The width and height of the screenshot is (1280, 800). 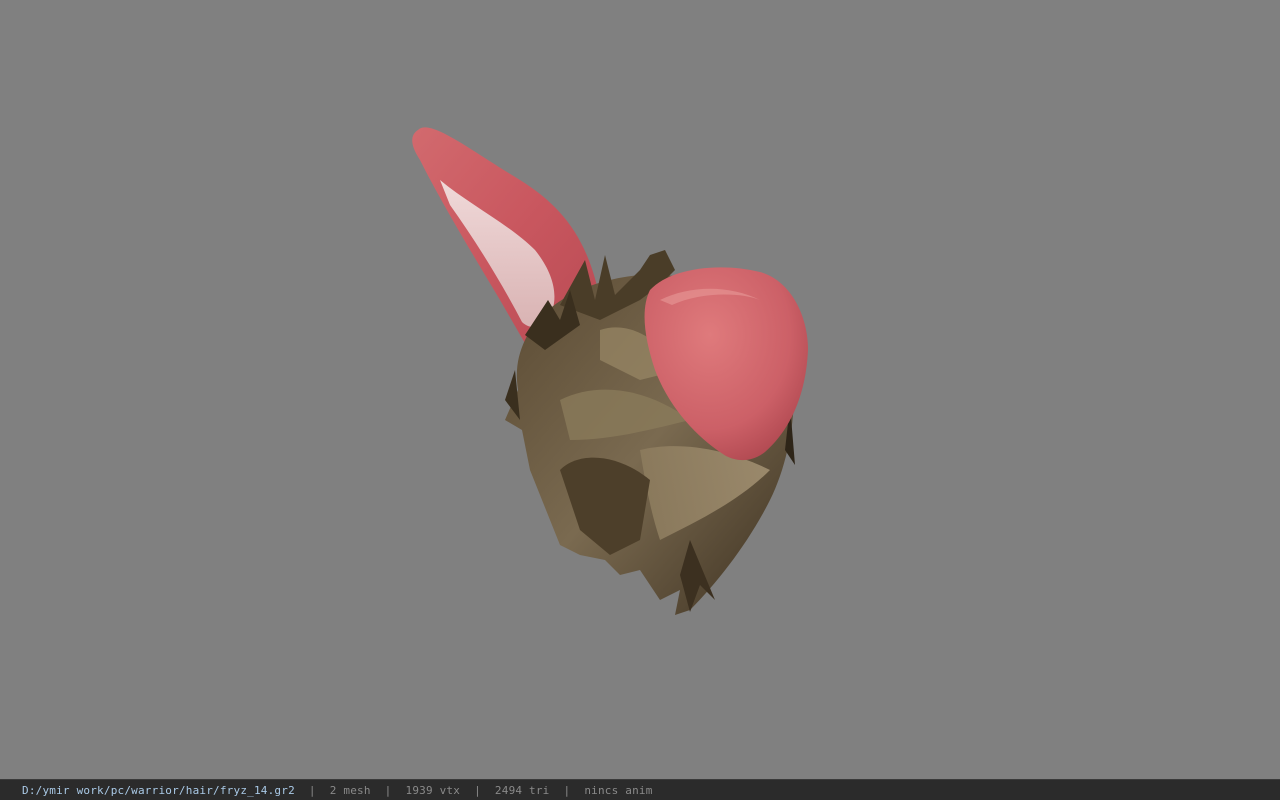 I want to click on file-path: D:/ymir work/pc/warrior/hair/fryz_14.gr2, so click(x=158, y=790).